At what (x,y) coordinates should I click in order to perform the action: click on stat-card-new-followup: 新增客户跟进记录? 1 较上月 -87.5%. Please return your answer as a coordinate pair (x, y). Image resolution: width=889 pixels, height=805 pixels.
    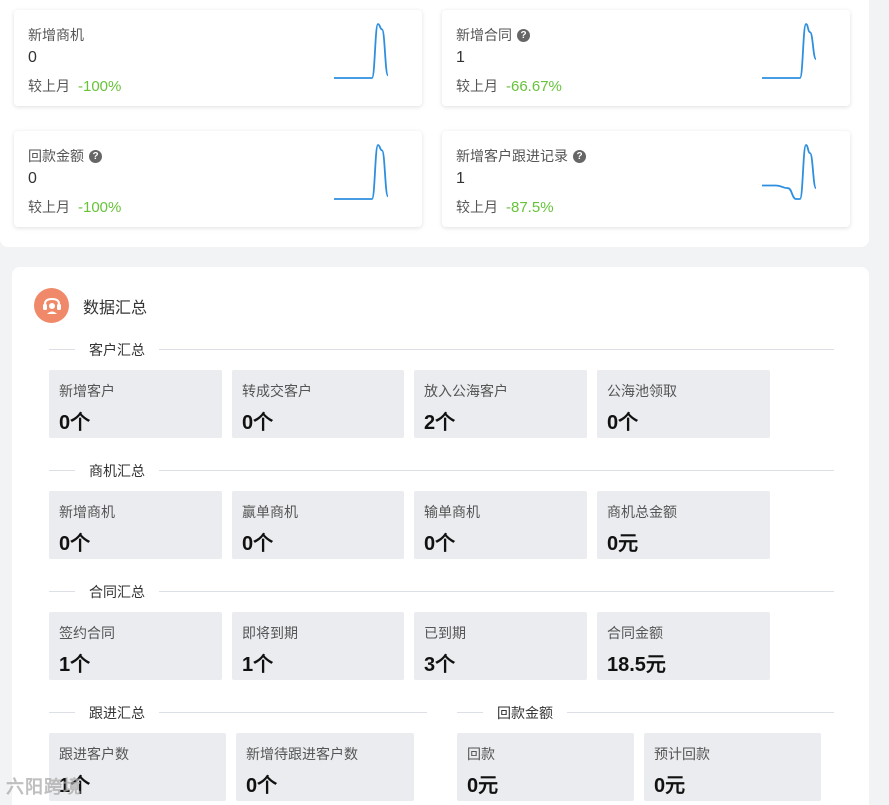
    Looking at the image, I should click on (646, 179).